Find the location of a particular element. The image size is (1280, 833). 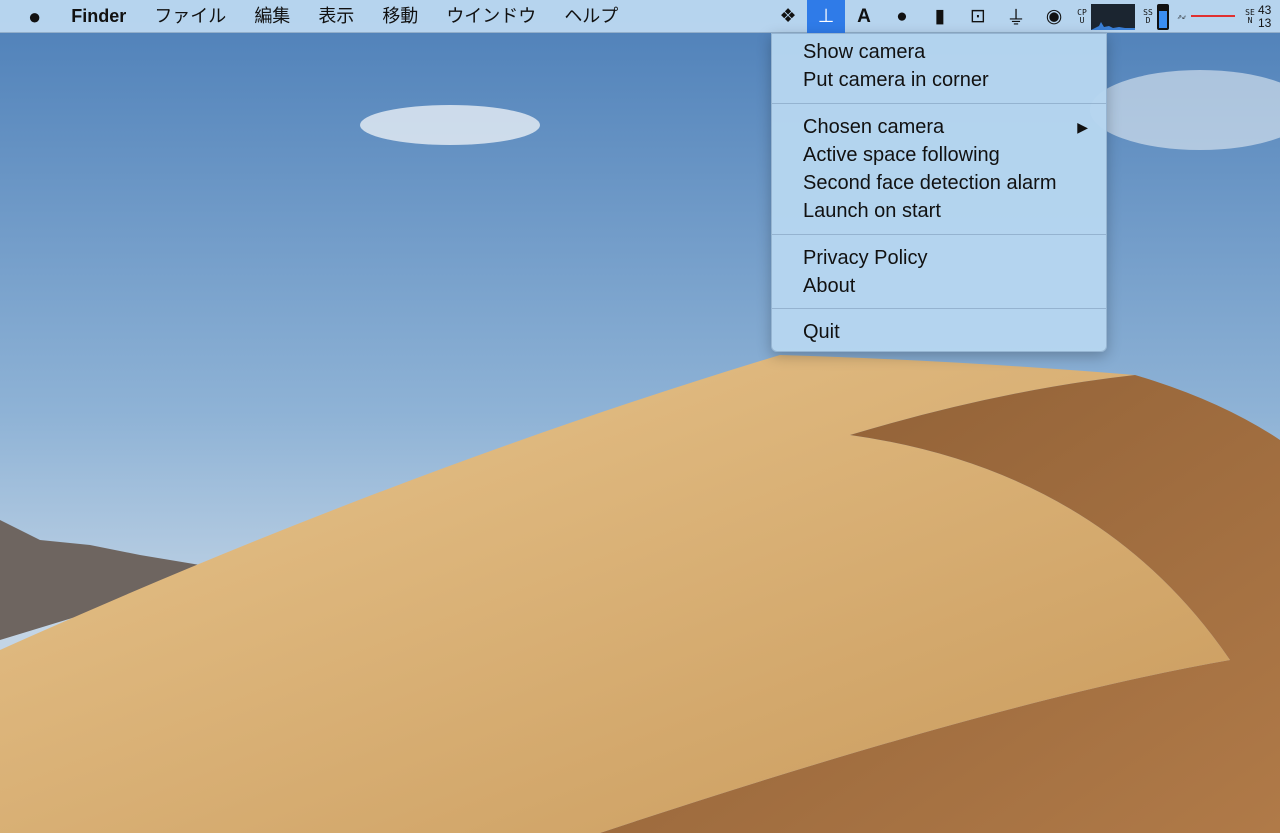

sensor-value-1: 43 is located at coordinates (1265, 9).